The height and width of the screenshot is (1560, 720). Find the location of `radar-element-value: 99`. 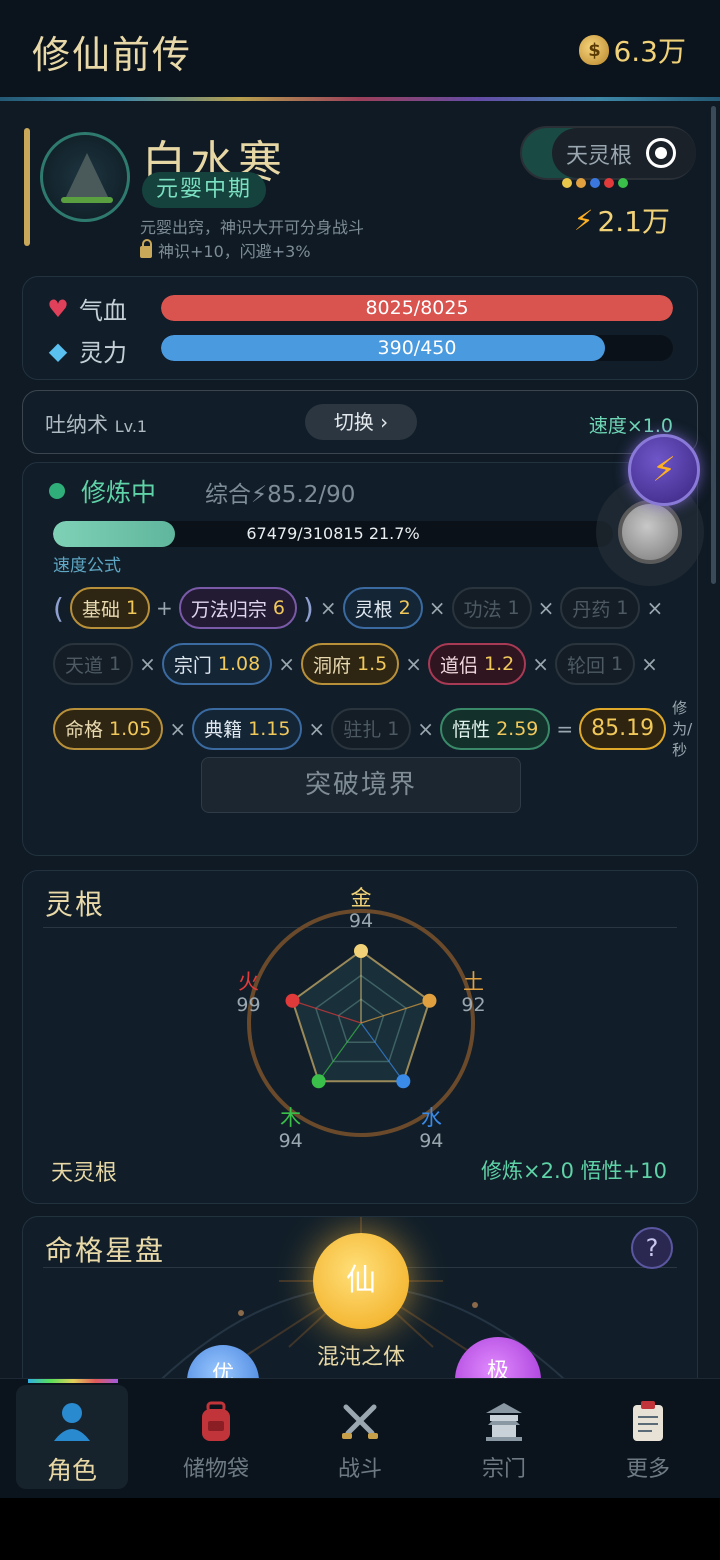

radar-element-value: 99 is located at coordinates (248, 1005).